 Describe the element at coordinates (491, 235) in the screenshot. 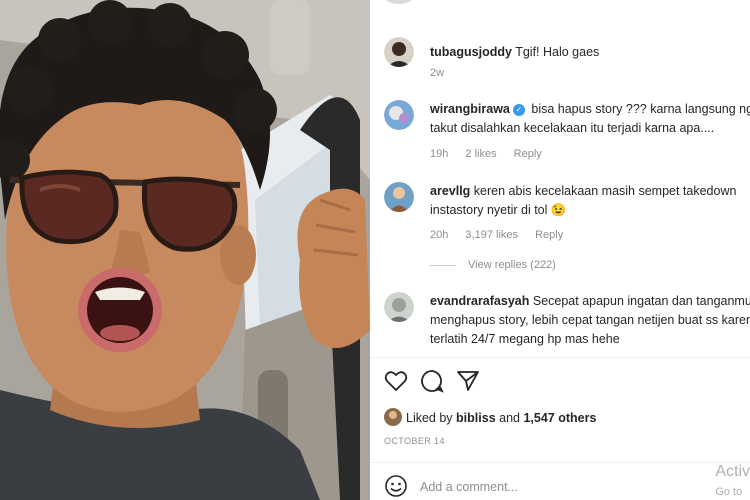

I see `comment-likes: 3,197 likes` at that location.